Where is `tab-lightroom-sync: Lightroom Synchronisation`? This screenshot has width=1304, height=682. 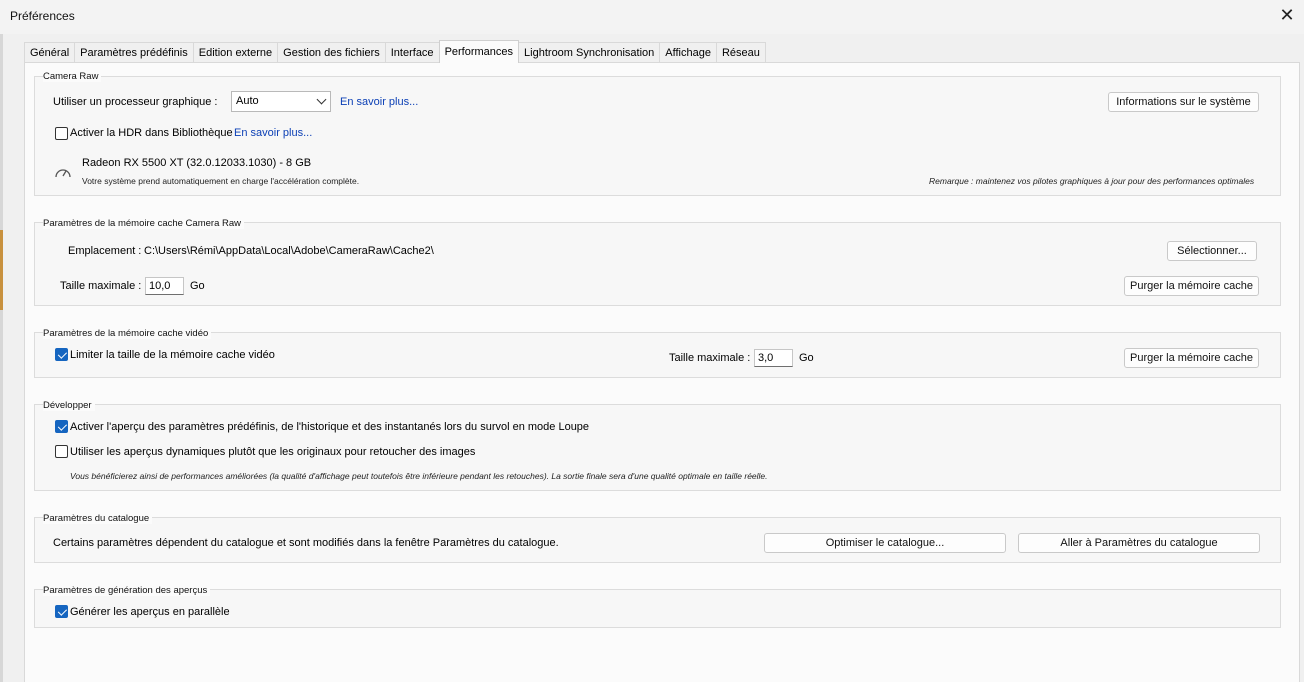 tab-lightroom-sync: Lightroom Synchronisation is located at coordinates (589, 52).